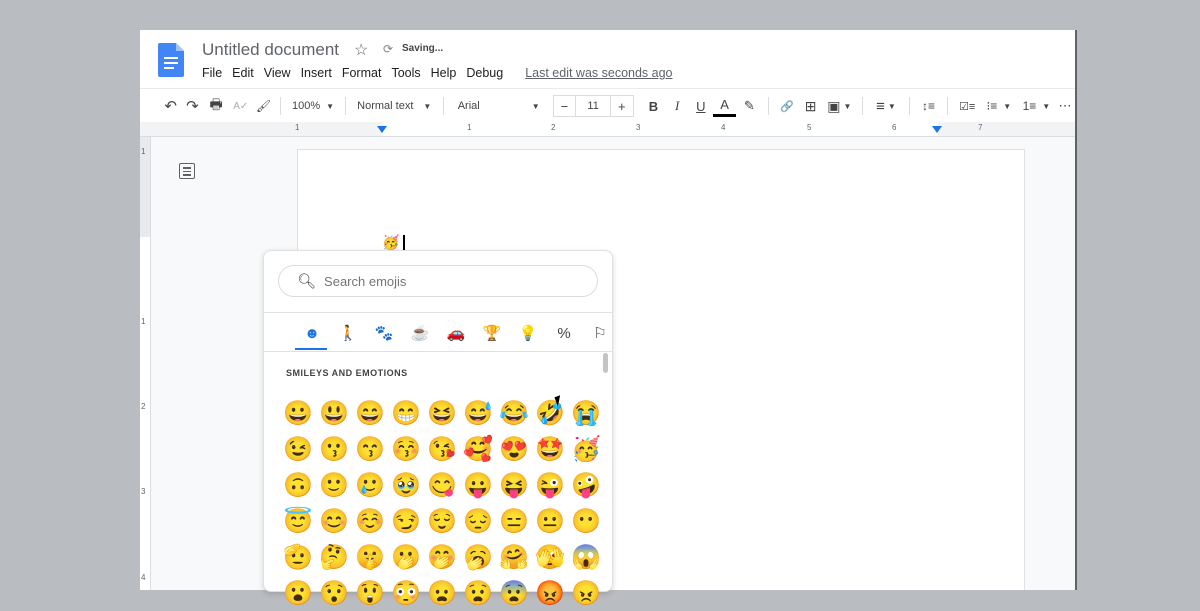 The width and height of the screenshot is (1200, 611). Describe the element at coordinates (492, 333) in the screenshot. I see `category-tab-activities: 🏆` at that location.